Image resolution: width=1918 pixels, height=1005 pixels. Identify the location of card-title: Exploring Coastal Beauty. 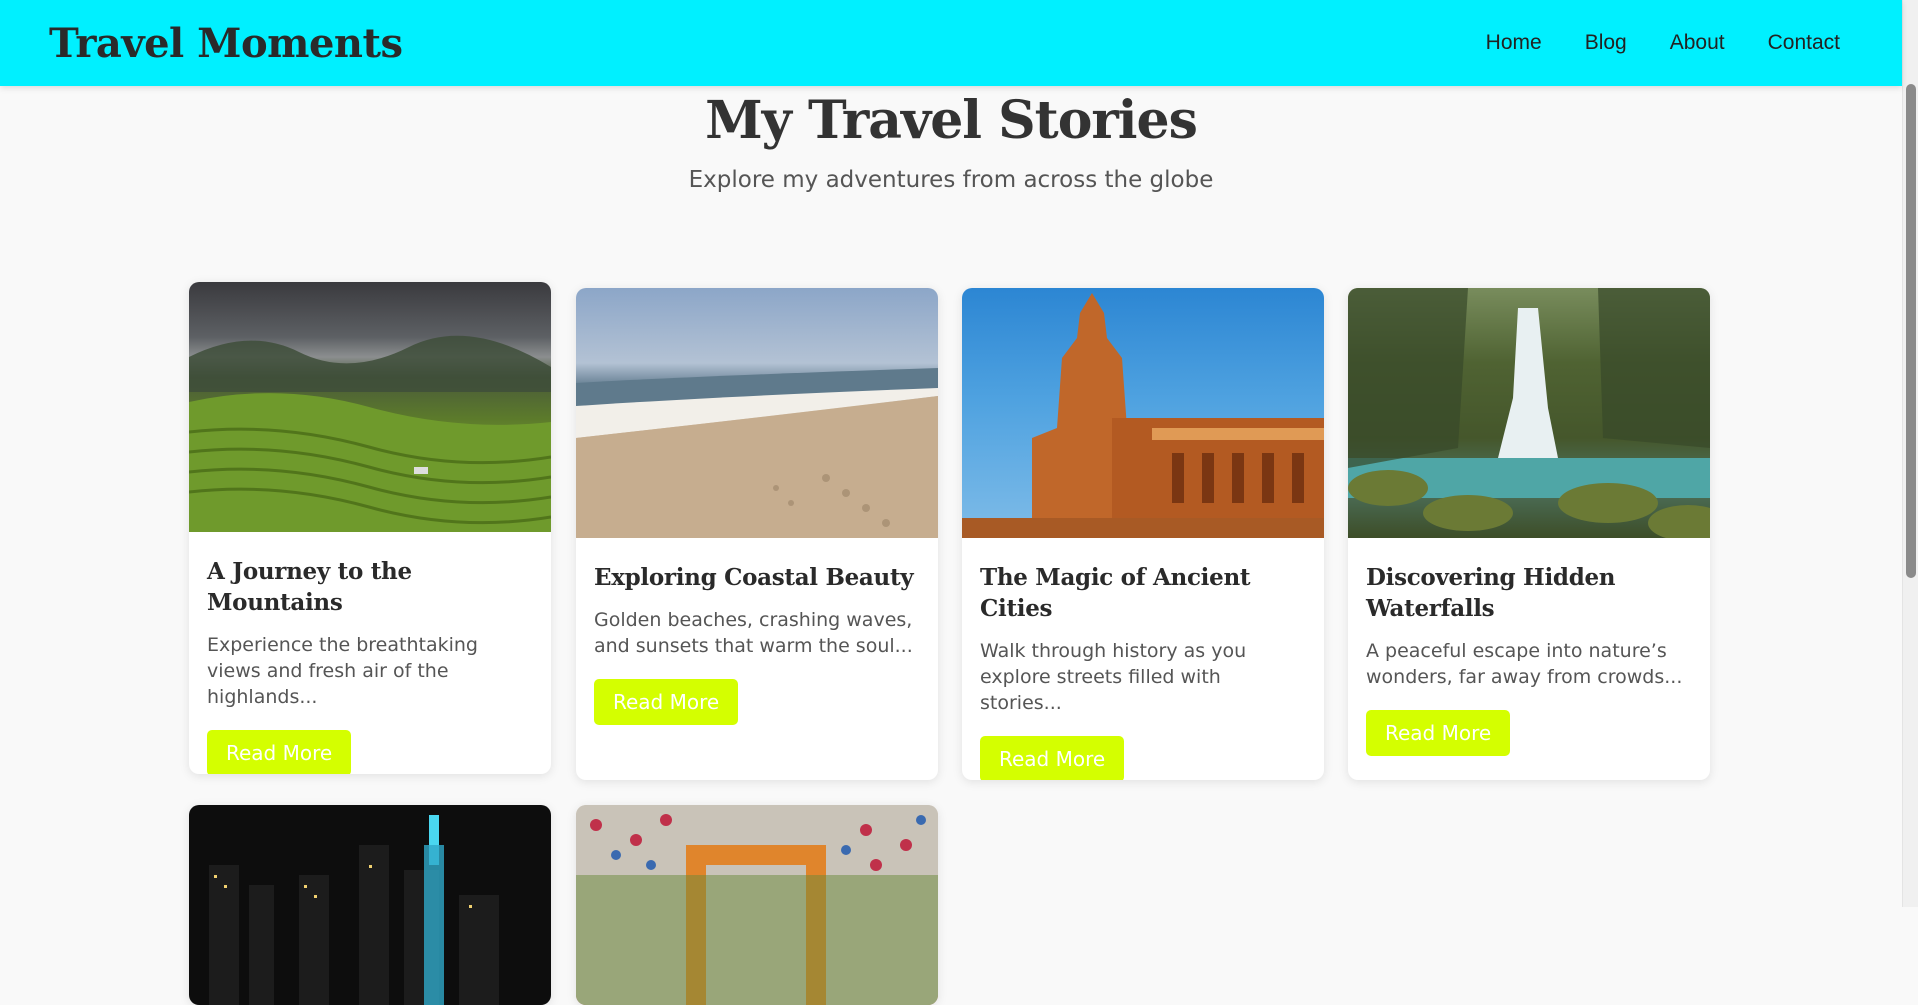
(754, 577).